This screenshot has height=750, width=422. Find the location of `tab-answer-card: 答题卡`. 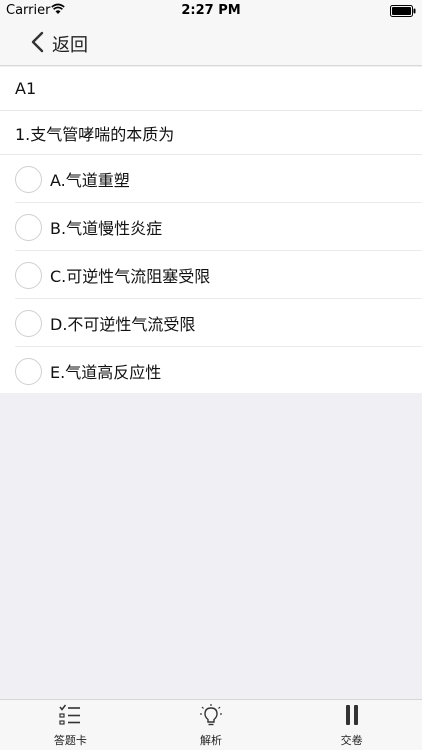

tab-answer-card: 答题卡 is located at coordinates (70, 725).